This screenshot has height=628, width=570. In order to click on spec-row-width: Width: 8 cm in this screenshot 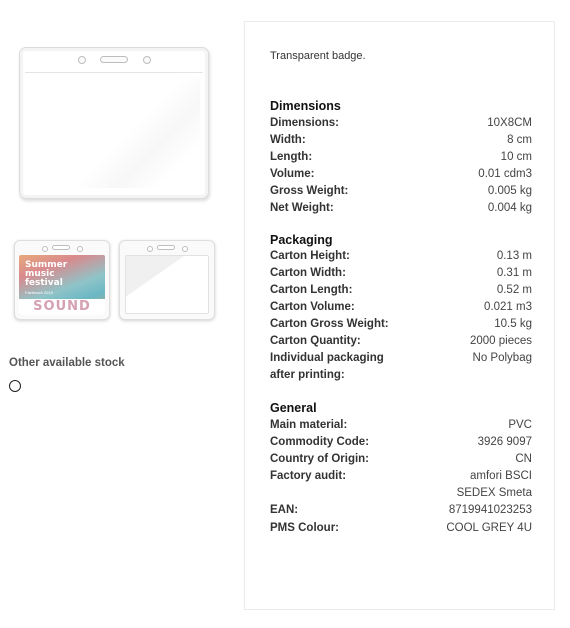, I will do `click(401, 142)`.